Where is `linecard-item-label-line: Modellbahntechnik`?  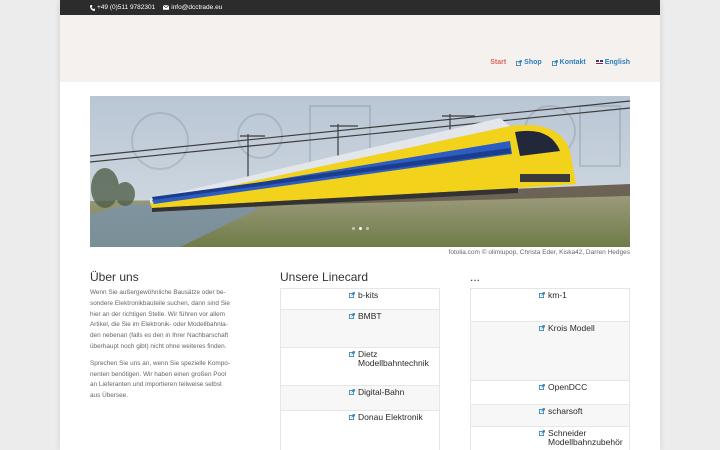
linecard-item-label-line: Modellbahntechnik is located at coordinates (393, 363).